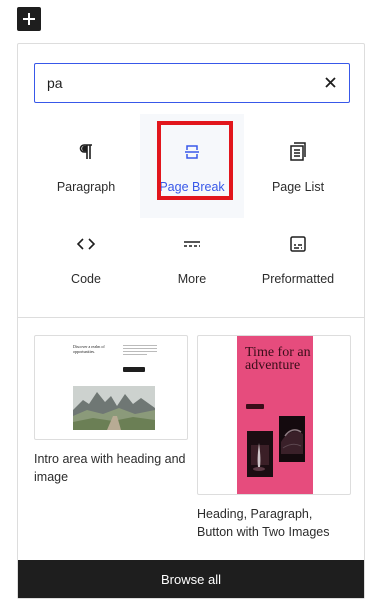 This screenshot has height=608, width=382. I want to click on close-icon, so click(330, 82).